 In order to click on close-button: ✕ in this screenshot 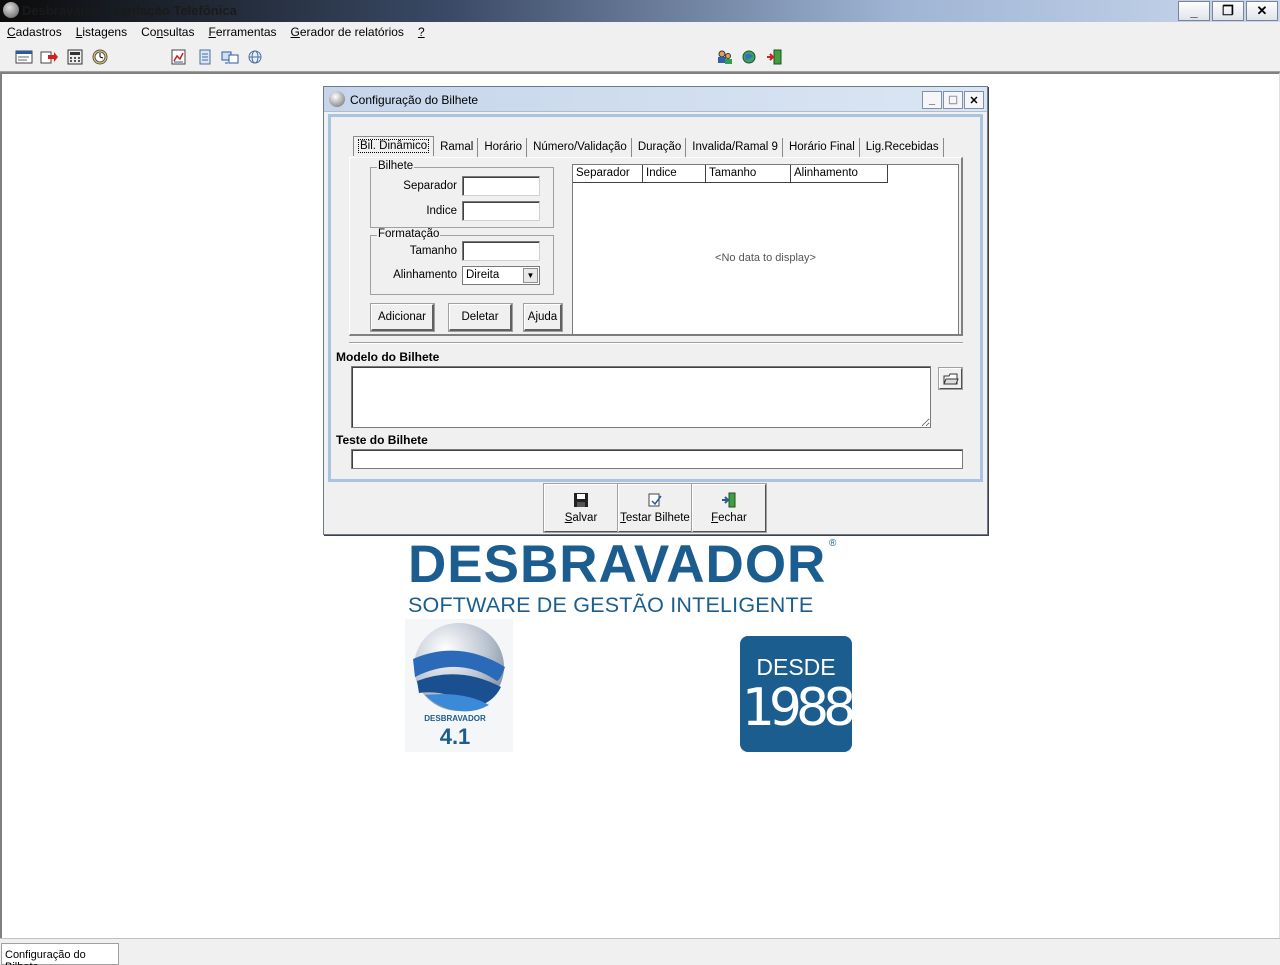, I will do `click(1262, 11)`.